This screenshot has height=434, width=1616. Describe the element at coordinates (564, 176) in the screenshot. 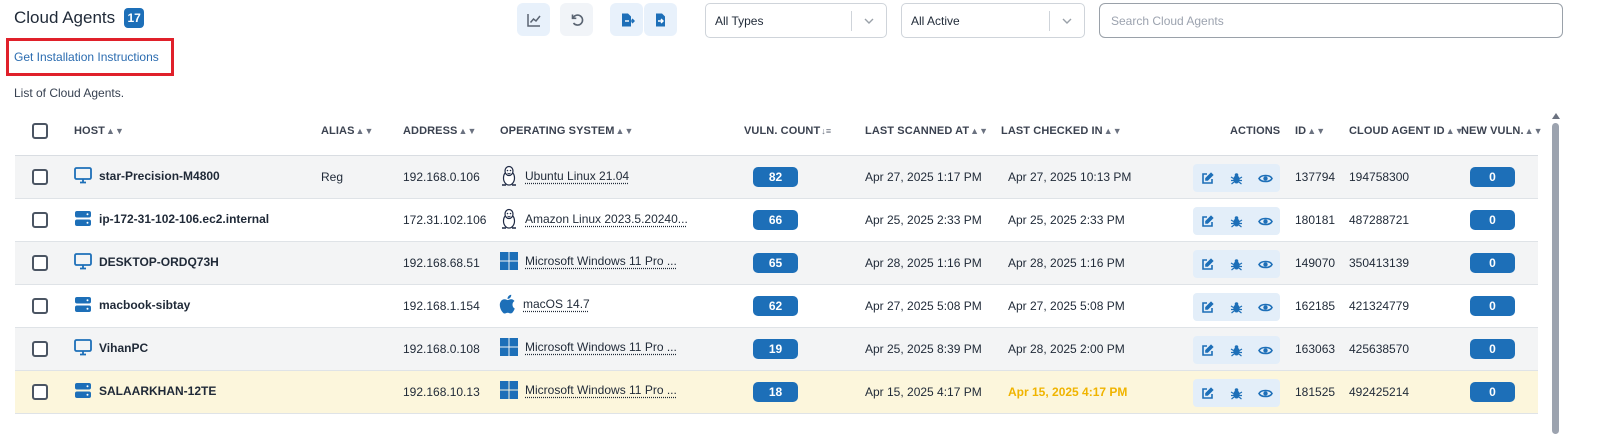

I see `os-cell: Ubuntu Linux 21.04` at that location.